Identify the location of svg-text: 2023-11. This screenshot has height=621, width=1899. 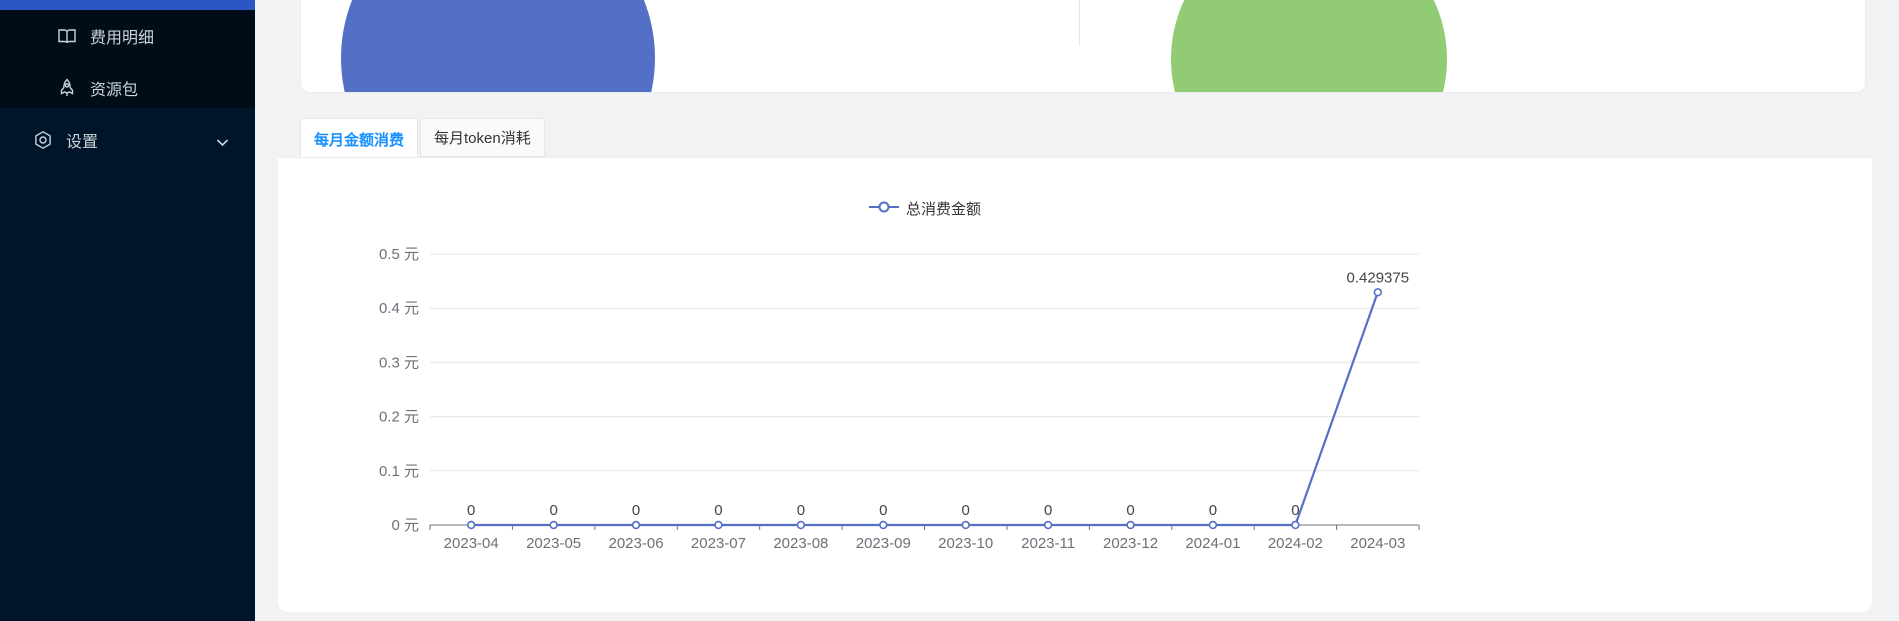
(1048, 543).